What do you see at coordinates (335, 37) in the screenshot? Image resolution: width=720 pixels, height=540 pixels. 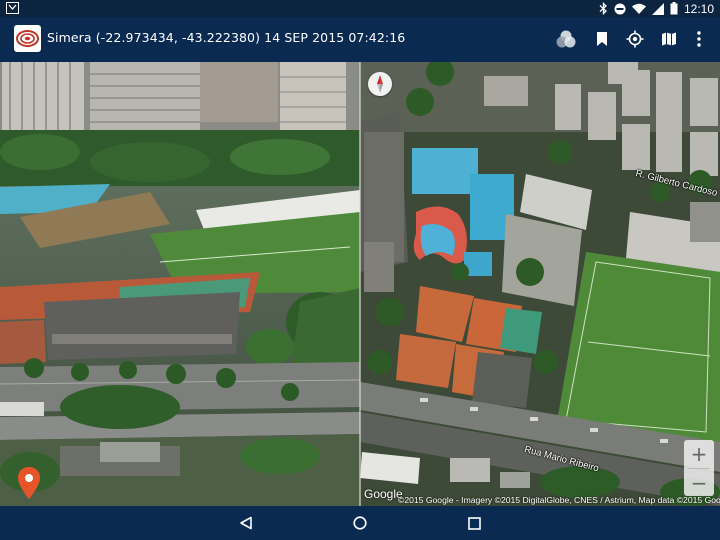 I see `timestamp: 14 SEP 2015 07:42:16` at bounding box center [335, 37].